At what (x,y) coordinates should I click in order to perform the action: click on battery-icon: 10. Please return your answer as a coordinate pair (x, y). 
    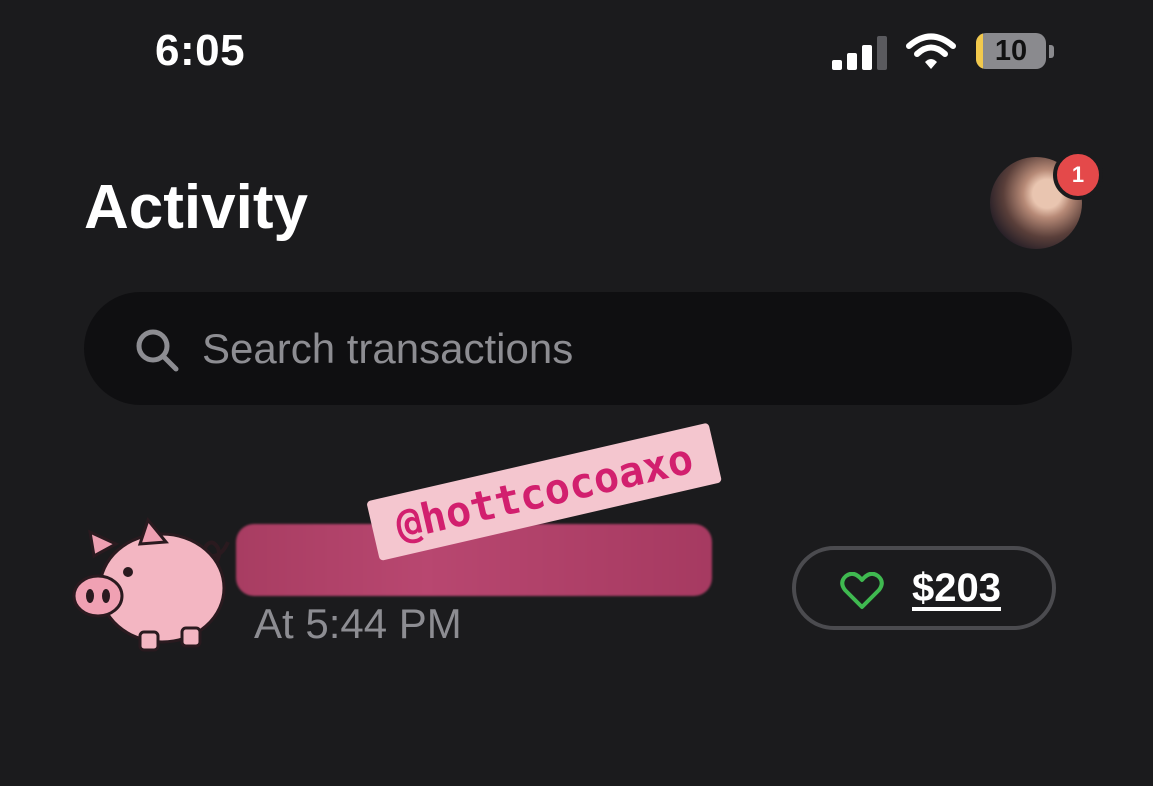
    Looking at the image, I should click on (1011, 51).